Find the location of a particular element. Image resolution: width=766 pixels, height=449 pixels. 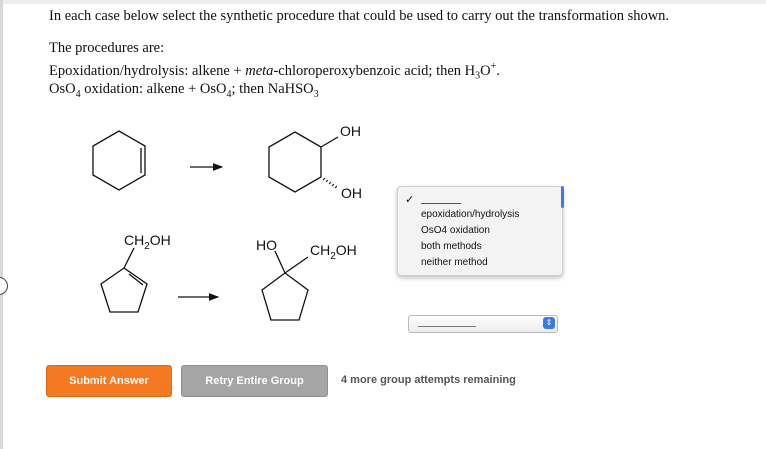

option-both: both methods is located at coordinates (451, 246).